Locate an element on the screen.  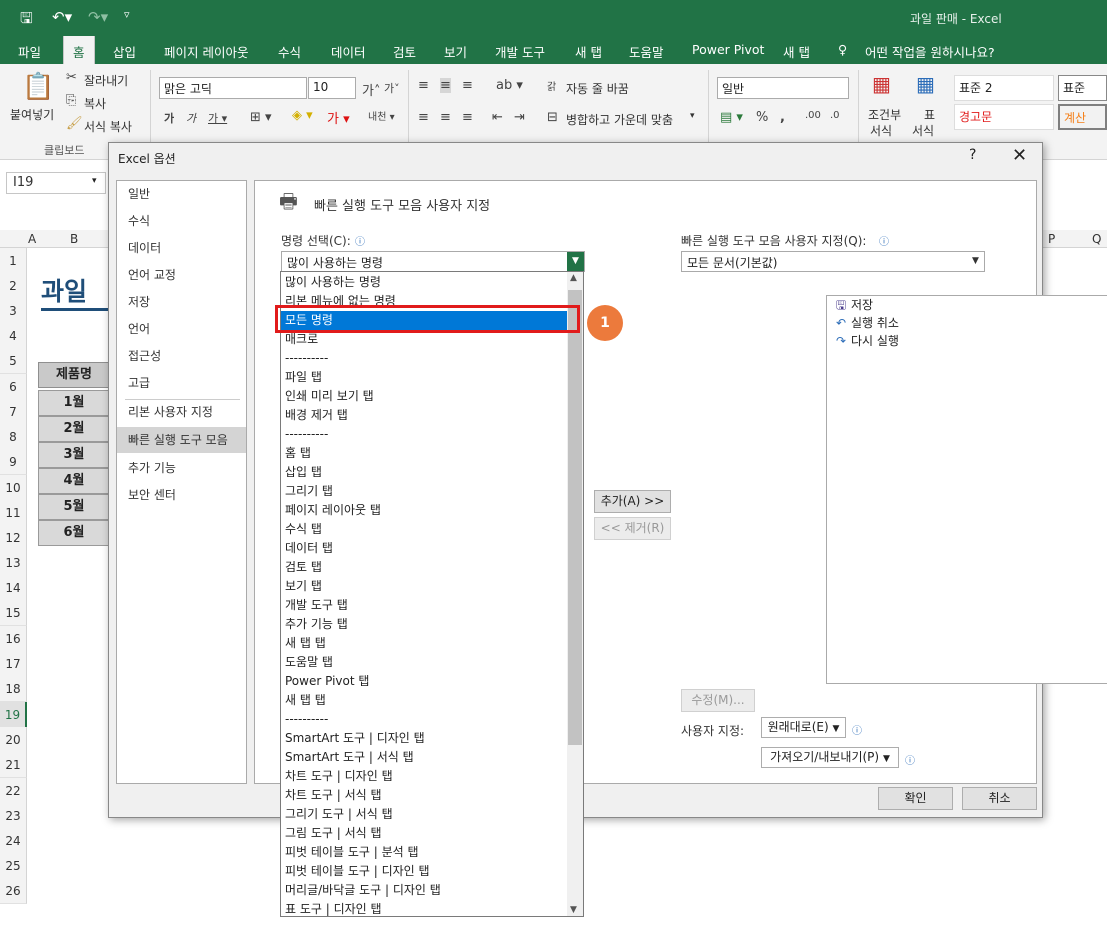
scroll-up-icon: ▲ is located at coordinates (573, 278).